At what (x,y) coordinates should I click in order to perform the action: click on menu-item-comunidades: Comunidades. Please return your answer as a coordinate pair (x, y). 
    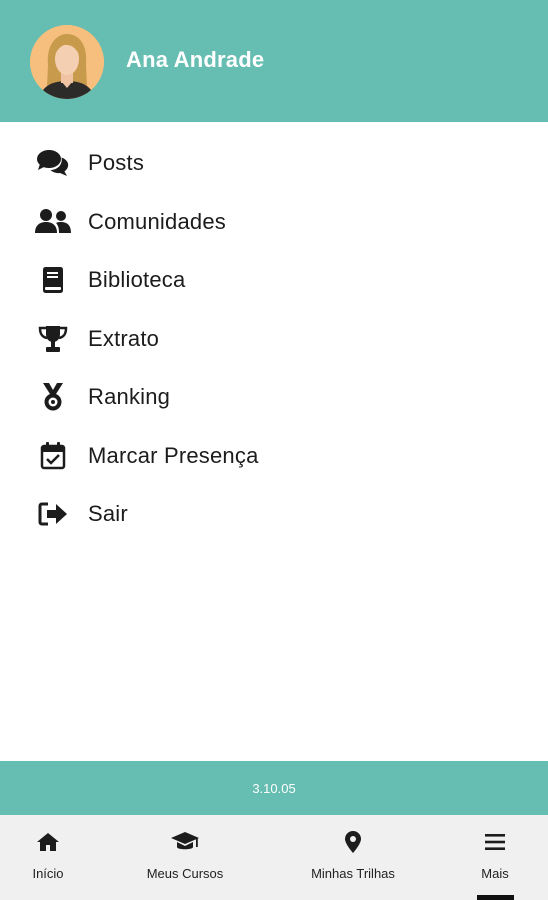
    Looking at the image, I should click on (274, 222).